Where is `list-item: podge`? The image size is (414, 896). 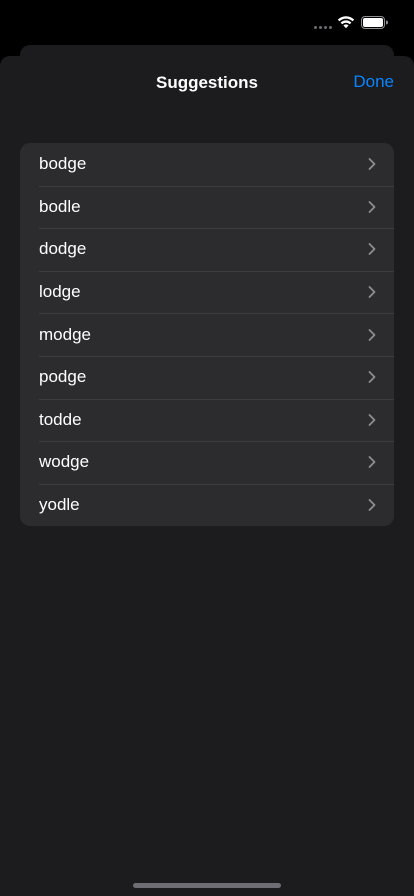
list-item: podge is located at coordinates (207, 377).